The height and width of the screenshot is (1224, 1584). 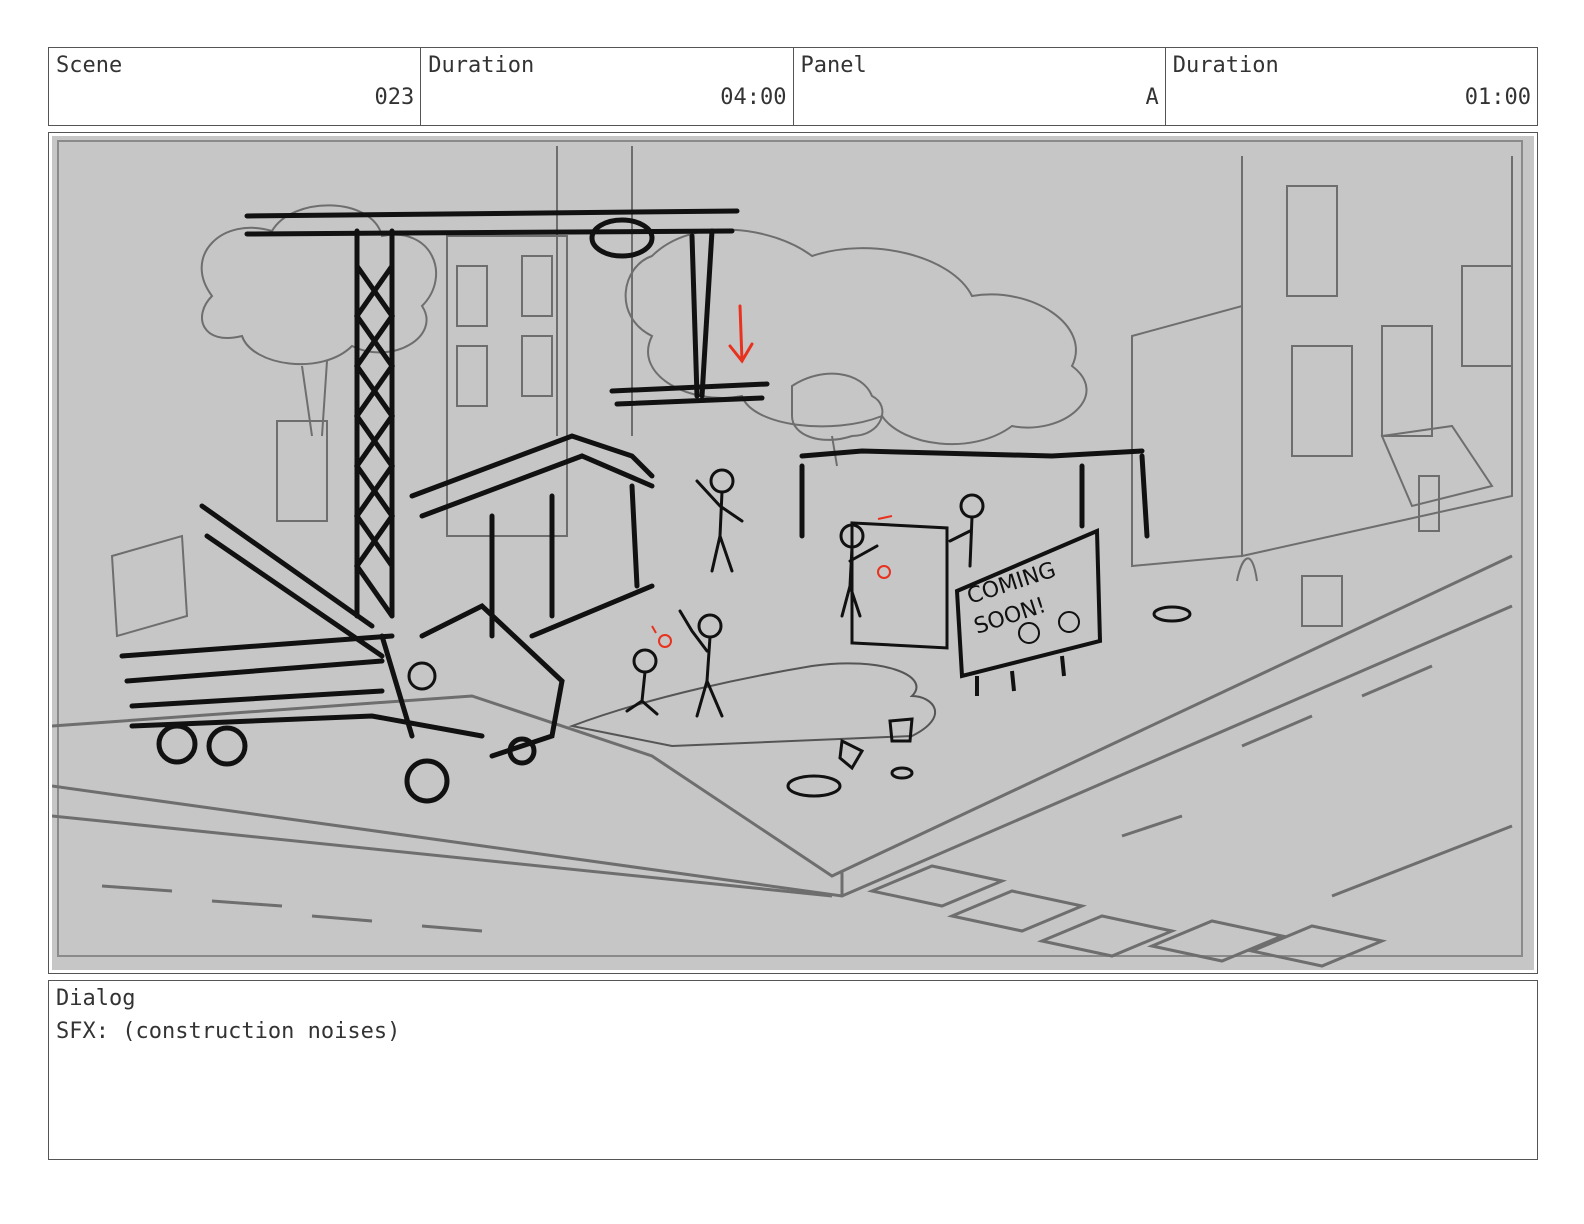 What do you see at coordinates (833, 65) in the screenshot?
I see `panel-label: Panel` at bounding box center [833, 65].